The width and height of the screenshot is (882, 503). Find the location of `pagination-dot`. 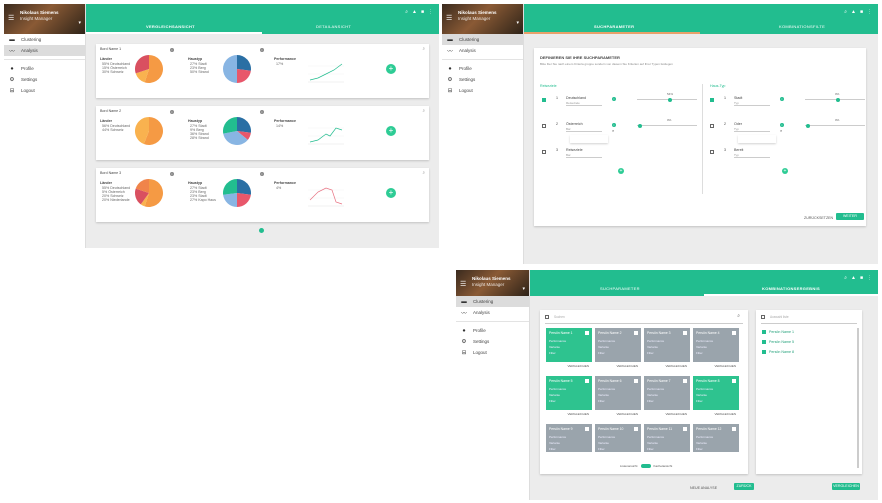

pagination-dot is located at coordinates (261, 230).